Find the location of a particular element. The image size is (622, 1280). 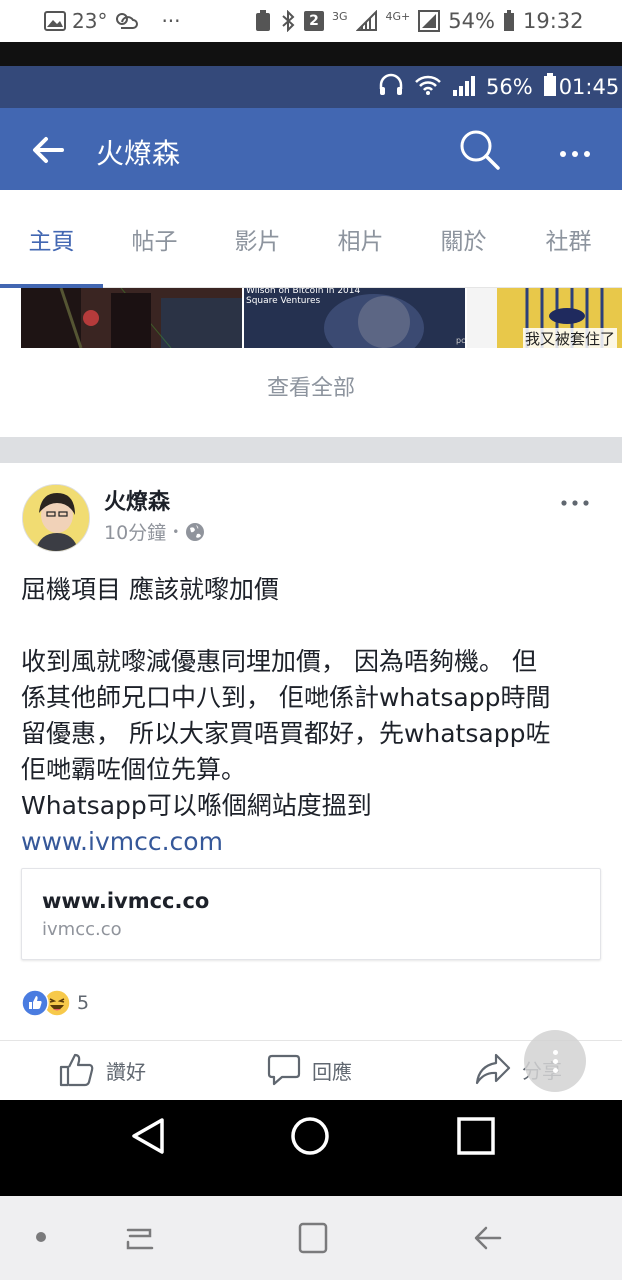

outer-status-bar: 23° ··· 2 3G 4G+ 54% 19:32 is located at coordinates (311, 21).